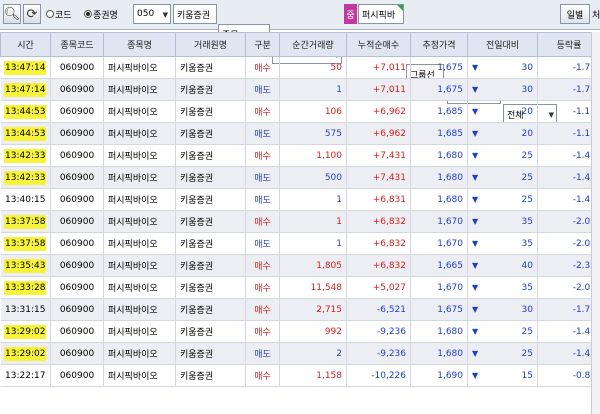  I want to click on time-cell: 13:42:33, so click(25, 155).